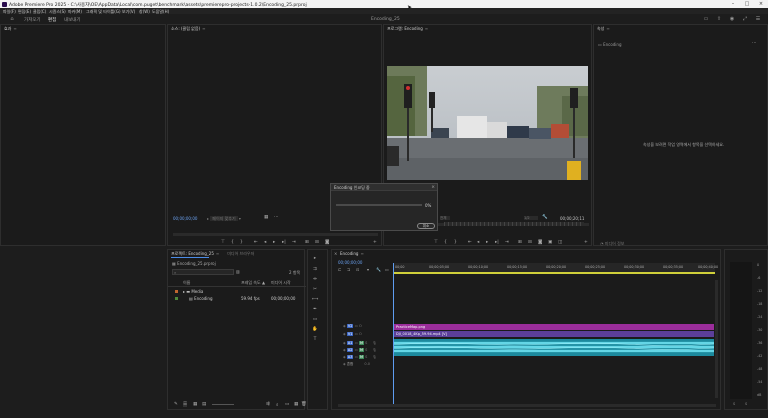 Image resolution: width=768 pixels, height=418 pixels. I want to click on new-item-icon: ▦, so click(296, 404).